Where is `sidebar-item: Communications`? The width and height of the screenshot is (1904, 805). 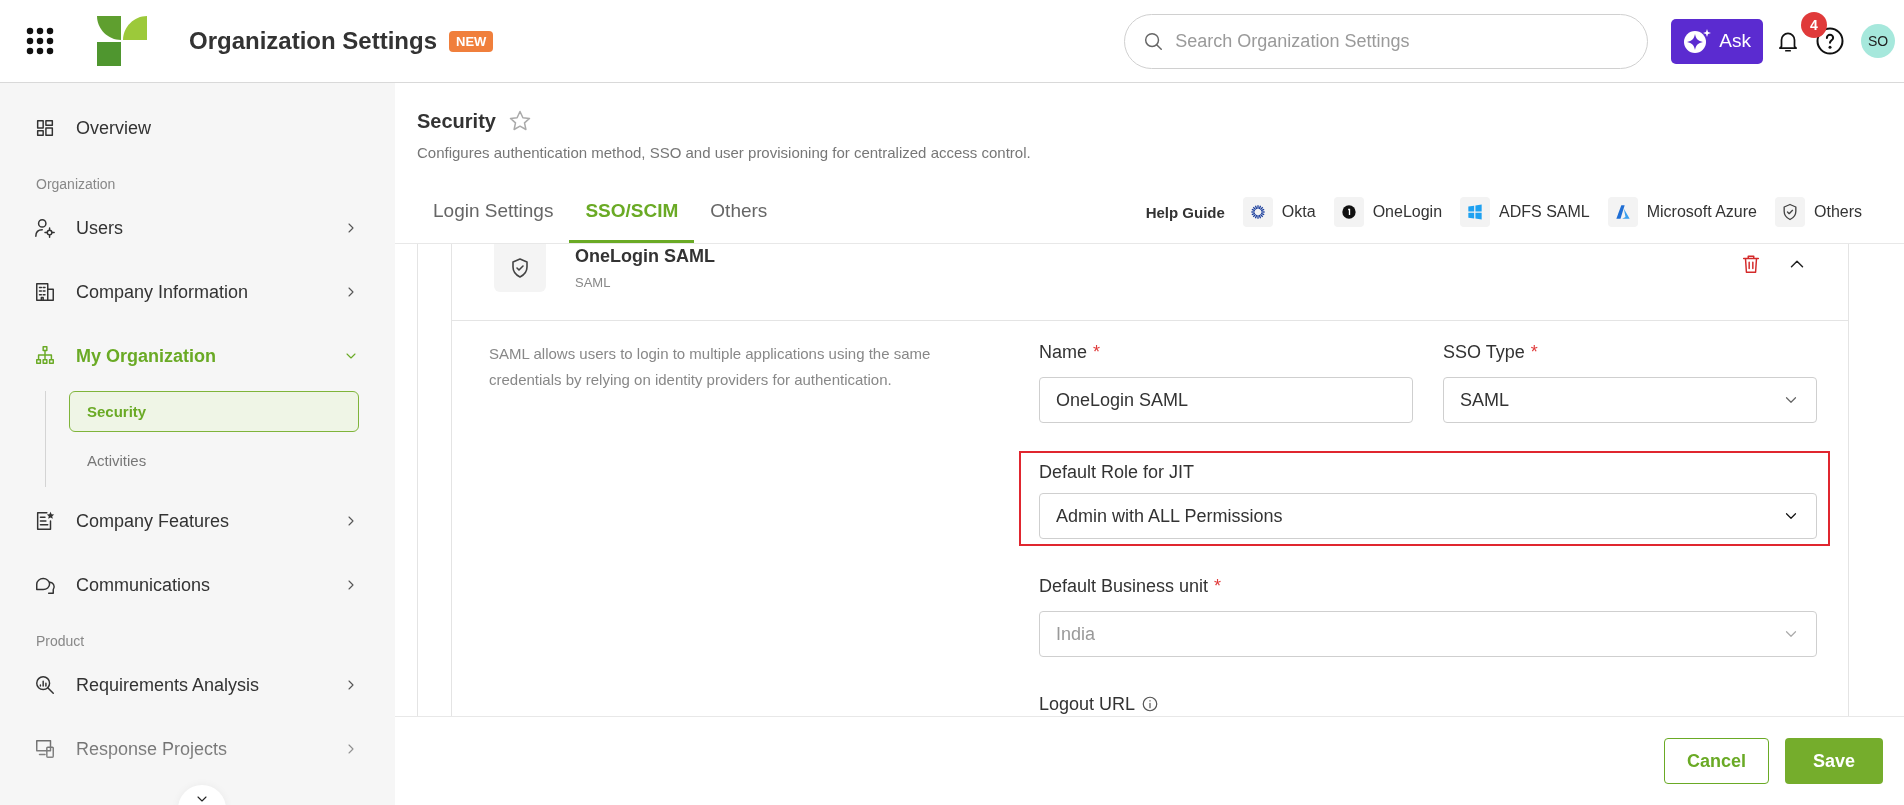 sidebar-item: Communications is located at coordinates (197, 585).